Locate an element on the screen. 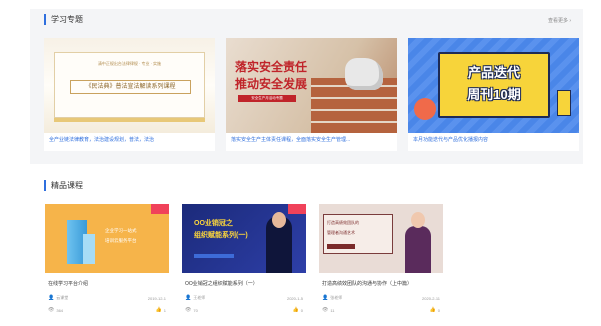 The height and width of the screenshot is (326, 601). course-stats: 👁 364 👍 1 is located at coordinates (107, 310).